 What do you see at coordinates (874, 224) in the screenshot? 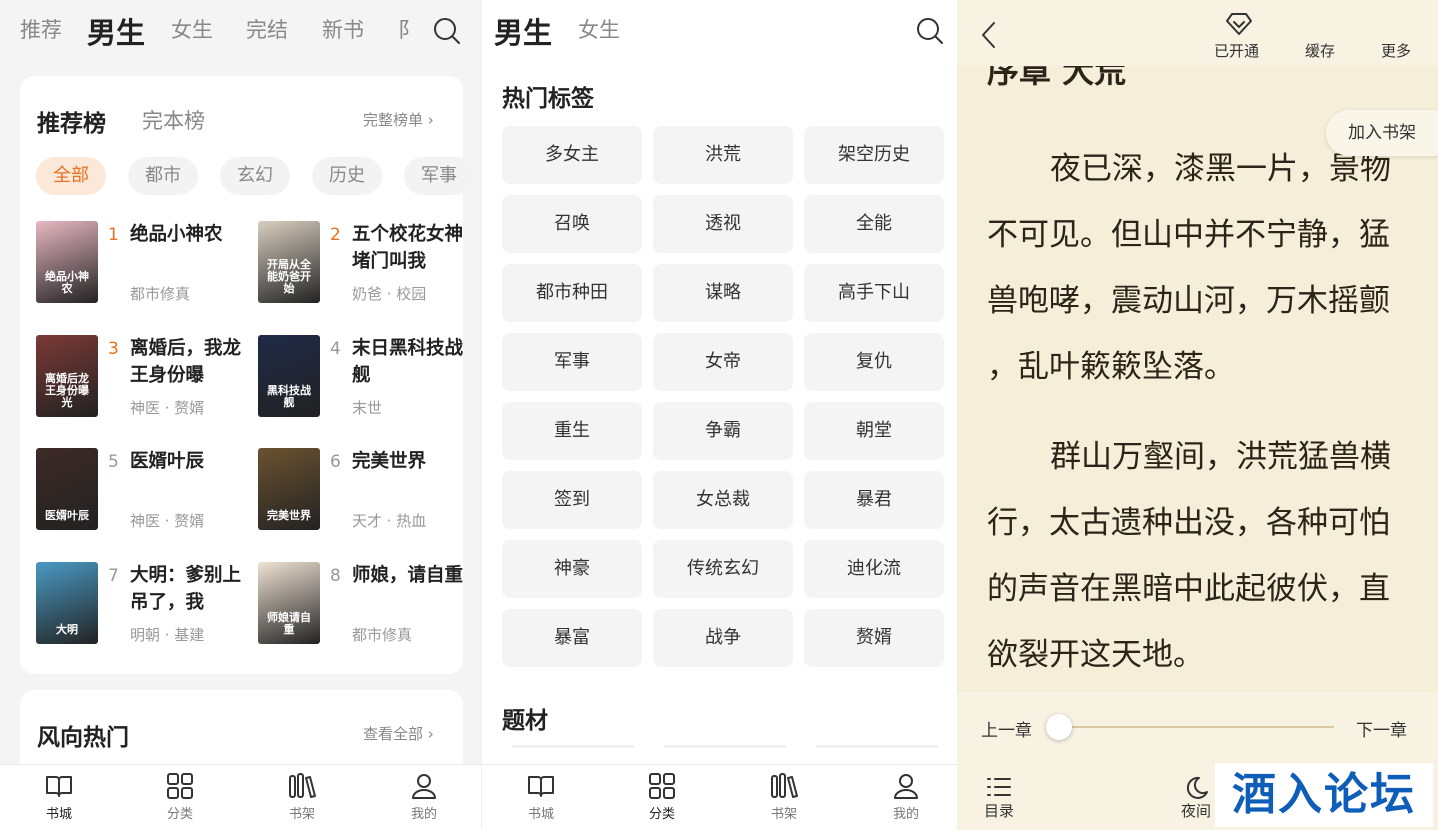
I see `hot-tag-button: 全能` at bounding box center [874, 224].